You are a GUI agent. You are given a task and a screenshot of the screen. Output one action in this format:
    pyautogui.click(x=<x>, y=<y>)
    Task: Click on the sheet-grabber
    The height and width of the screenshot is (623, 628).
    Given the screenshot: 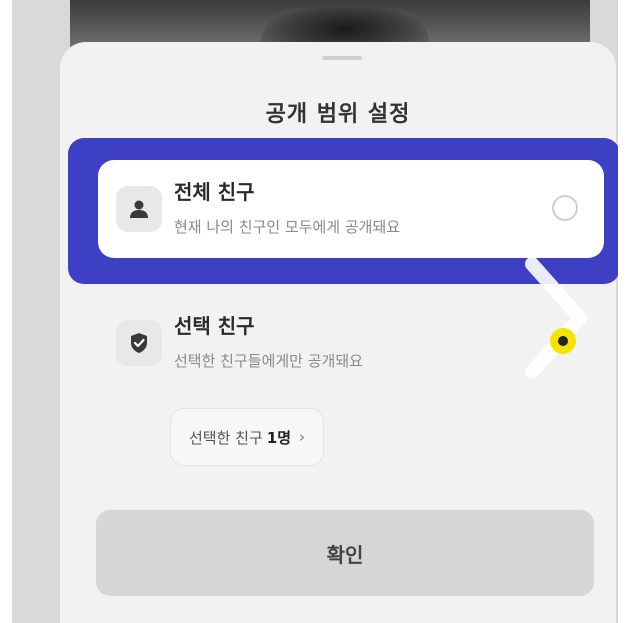 What is the action you would take?
    pyautogui.click(x=342, y=58)
    